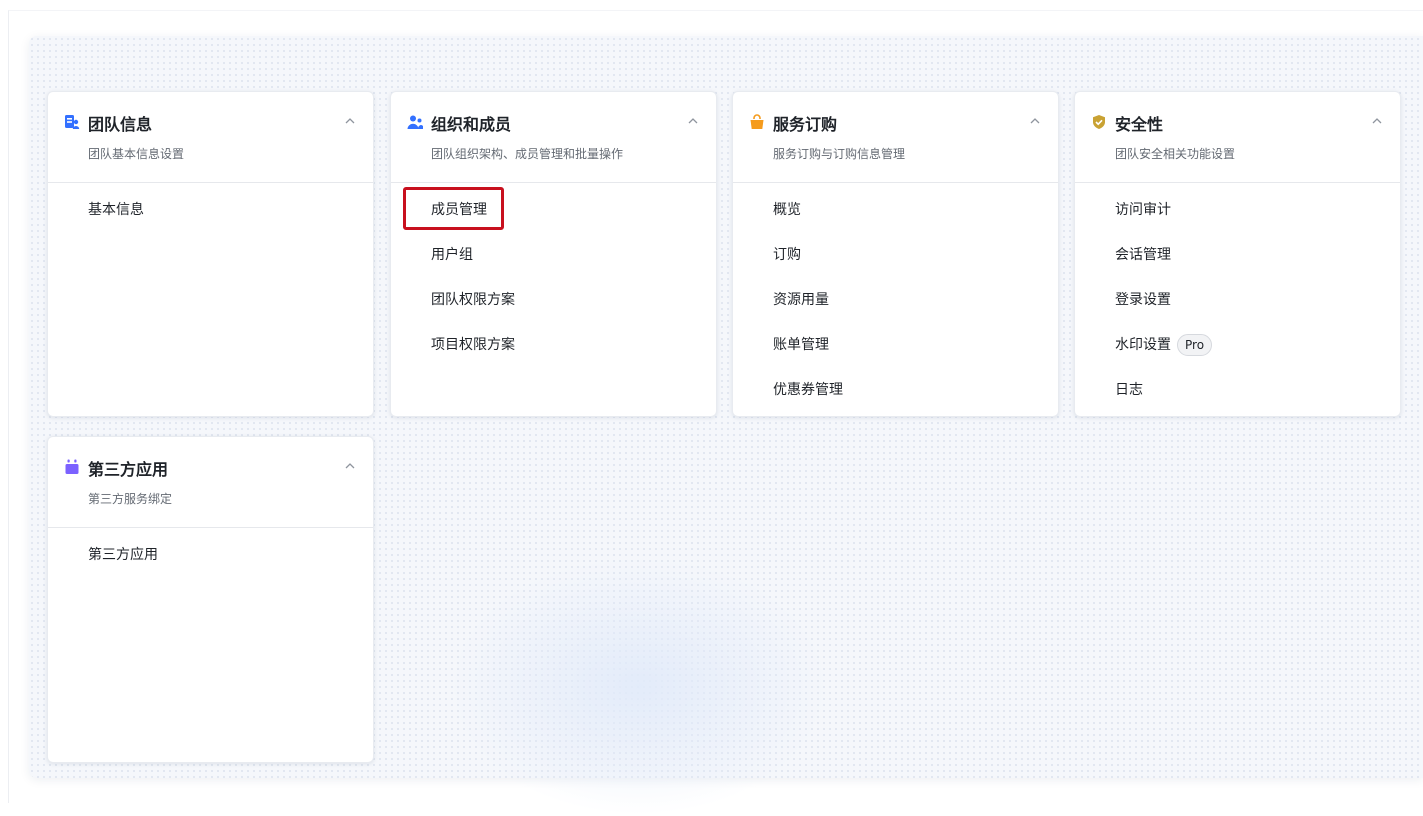  What do you see at coordinates (915, 401) in the screenshot?
I see `menu-item-coupons: 优惠券管理` at bounding box center [915, 401].